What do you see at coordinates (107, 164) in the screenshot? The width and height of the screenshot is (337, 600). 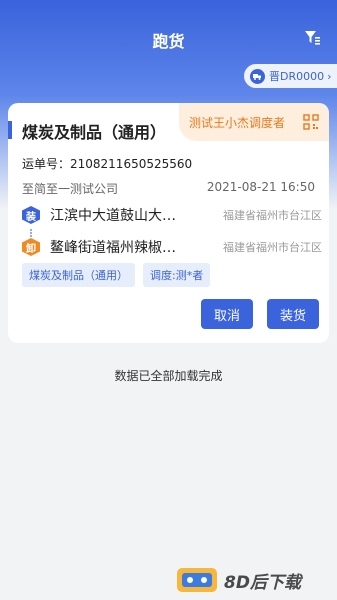 I see `waybill-number: 运单号：2108211650525560` at bounding box center [107, 164].